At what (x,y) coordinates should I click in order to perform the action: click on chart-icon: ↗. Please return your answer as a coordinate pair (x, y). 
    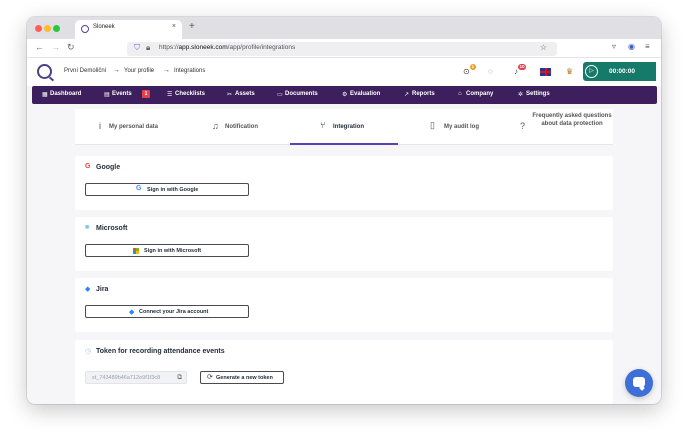
    Looking at the image, I should click on (407, 95).